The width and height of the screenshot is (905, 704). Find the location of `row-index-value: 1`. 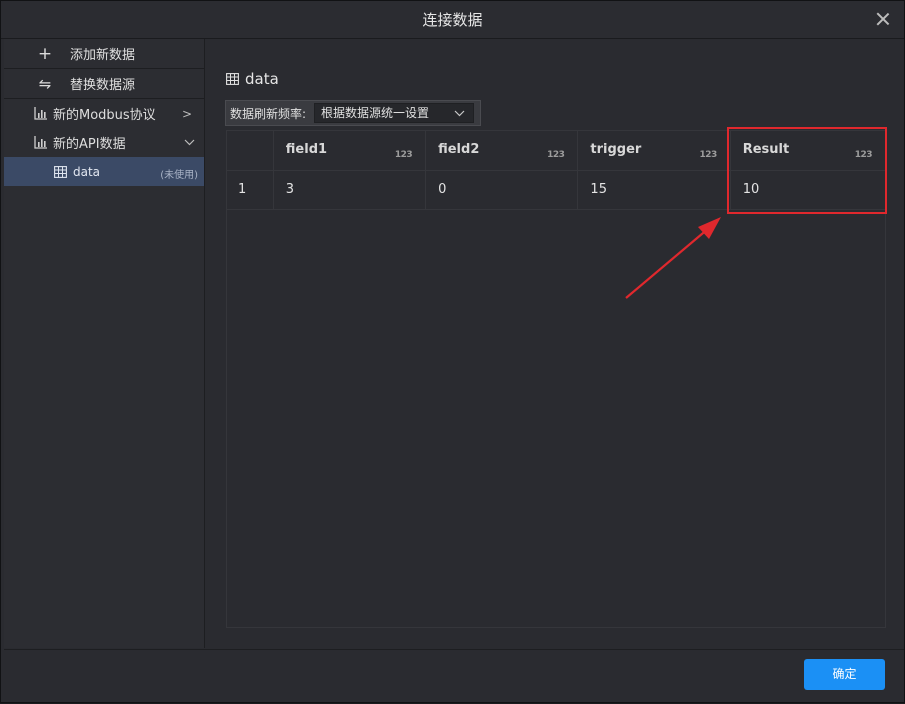

row-index-value: 1 is located at coordinates (242, 189).